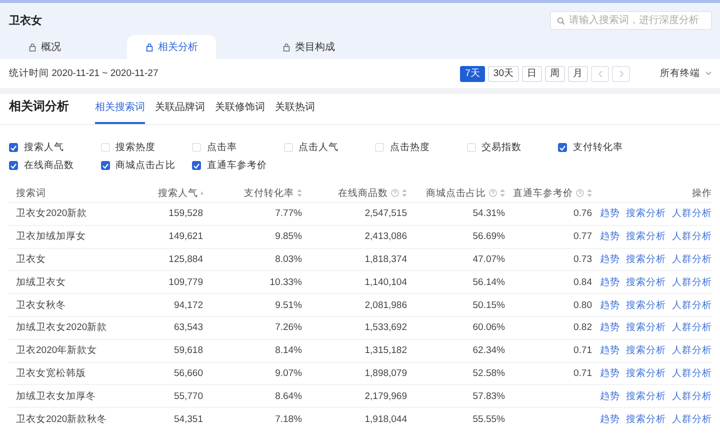 The image size is (720, 435). What do you see at coordinates (488, 259) in the screenshot?
I see `table-cell-text: 47.07%` at bounding box center [488, 259].